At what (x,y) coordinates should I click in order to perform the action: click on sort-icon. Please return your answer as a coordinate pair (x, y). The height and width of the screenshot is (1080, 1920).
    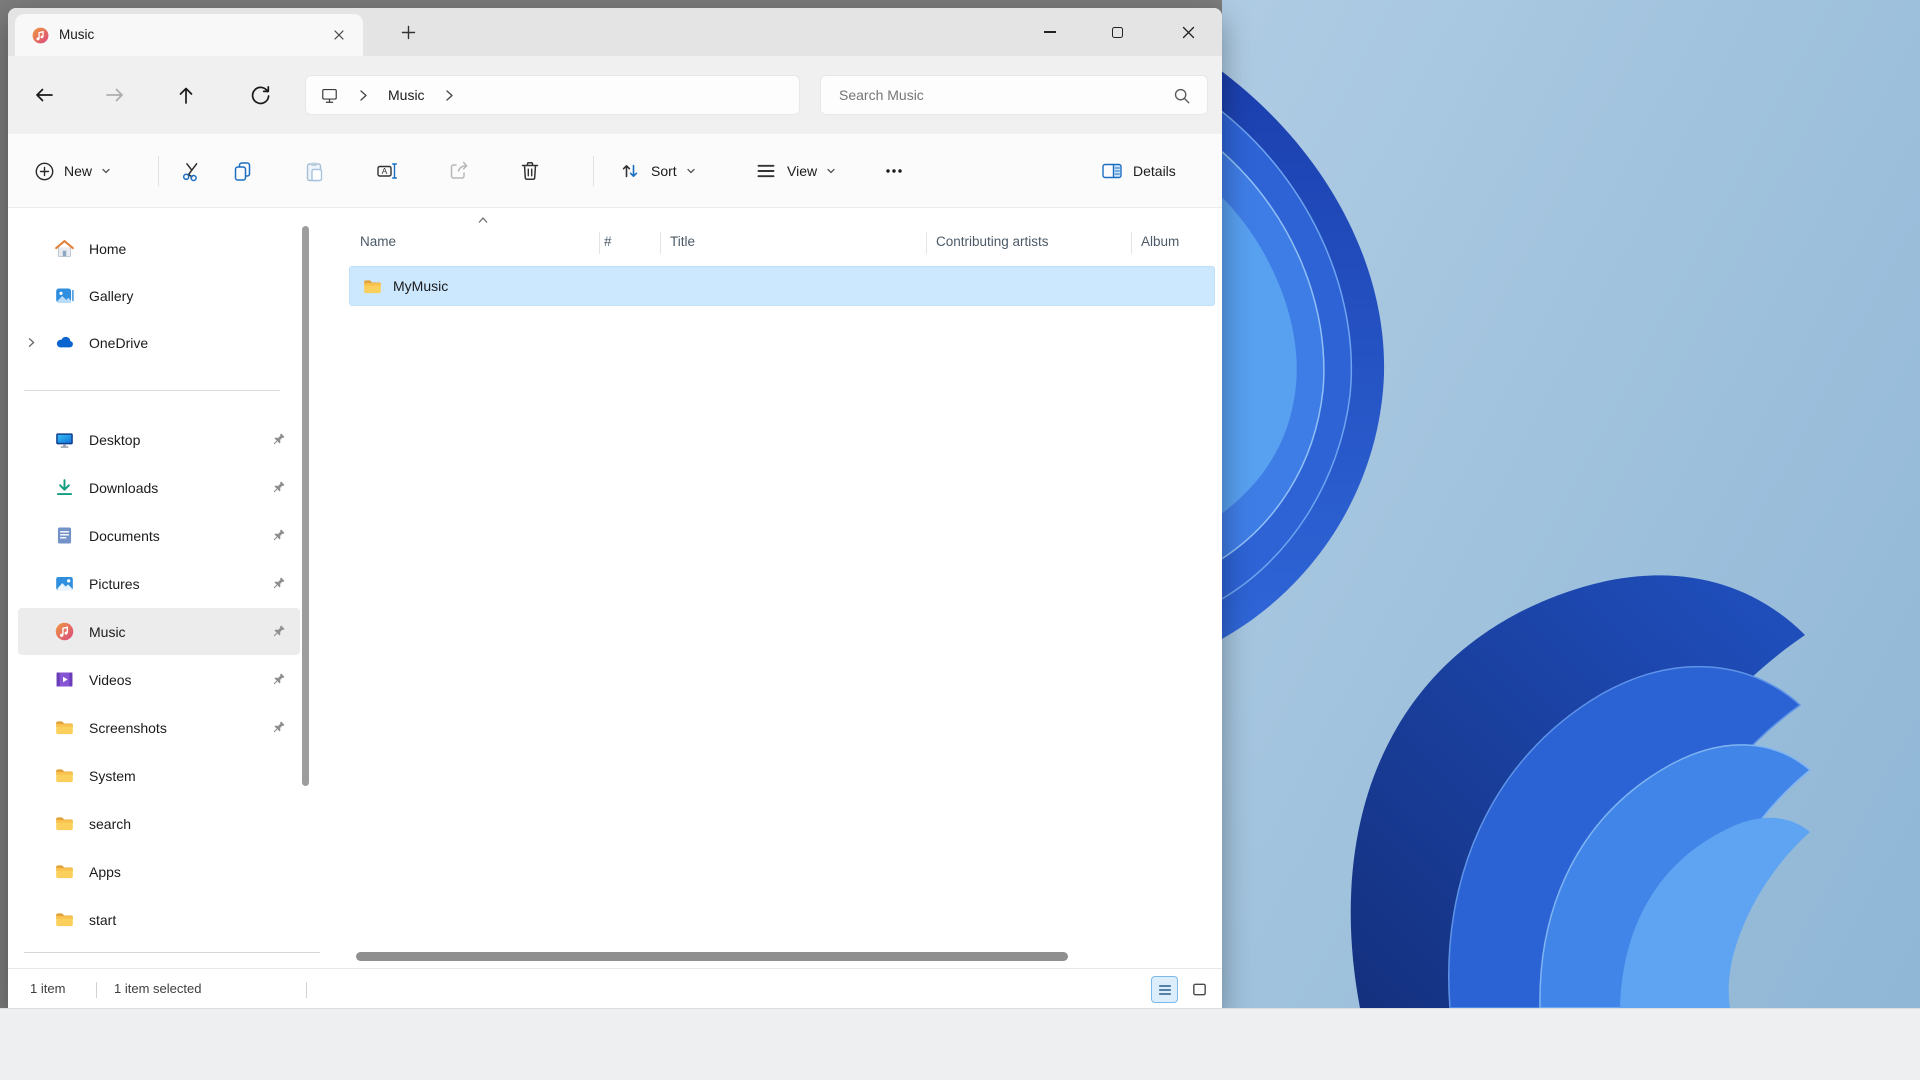
    Looking at the image, I should click on (630, 171).